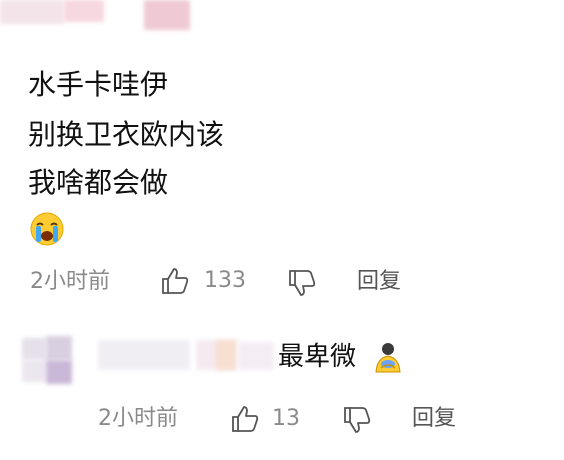  What do you see at coordinates (47, 229) in the screenshot?
I see `crying-face-icon` at bounding box center [47, 229].